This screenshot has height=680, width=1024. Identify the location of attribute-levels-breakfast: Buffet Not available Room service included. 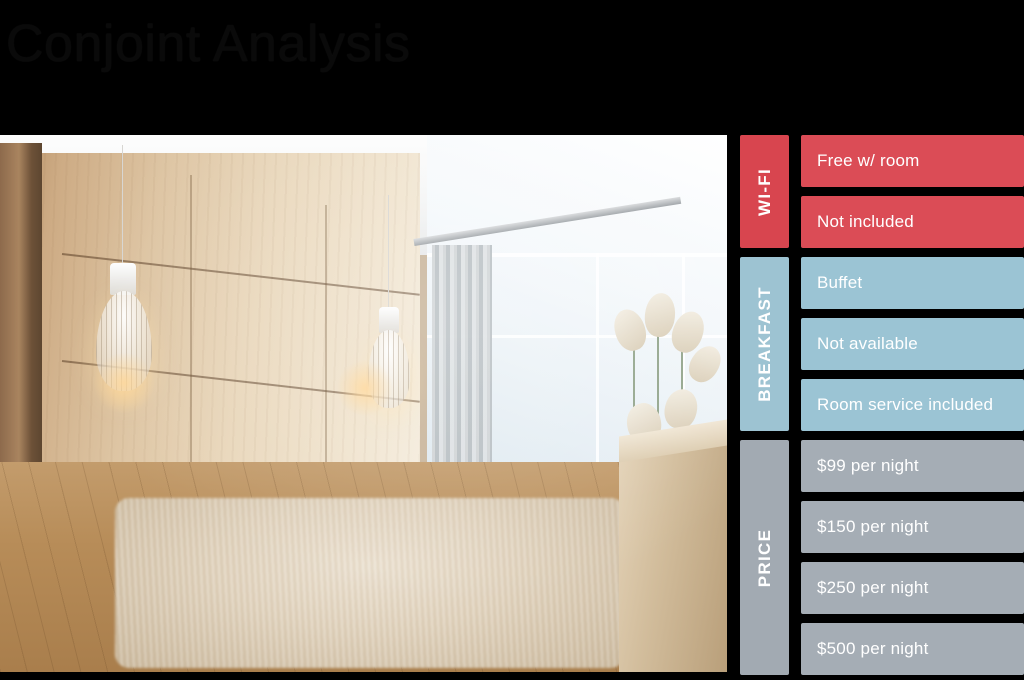
(912, 344).